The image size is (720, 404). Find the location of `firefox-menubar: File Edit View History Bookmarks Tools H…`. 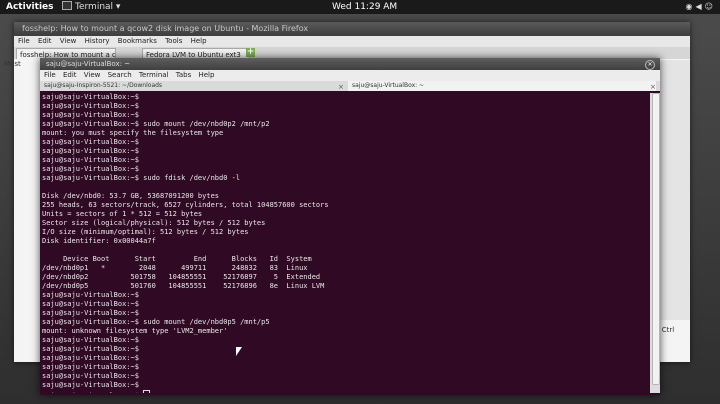

firefox-menubar: File Edit View History Bookmarks Tools H… is located at coordinates (352, 41).